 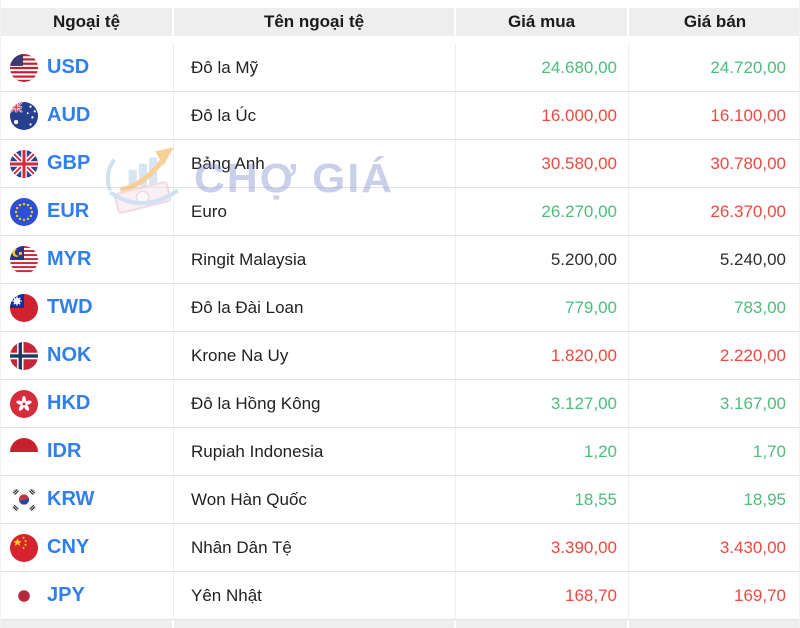 What do you see at coordinates (24, 403) in the screenshot?
I see `flag-hk-icon` at bounding box center [24, 403].